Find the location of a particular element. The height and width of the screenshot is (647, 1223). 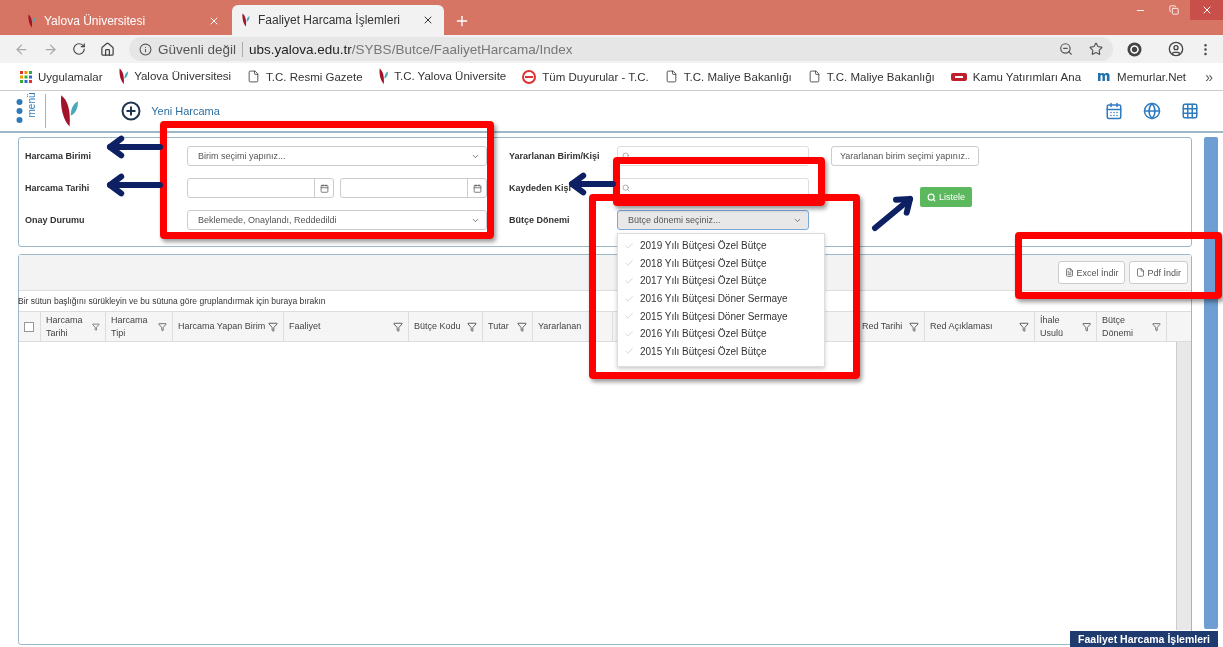

zoom-icon is located at coordinates (1066, 49).